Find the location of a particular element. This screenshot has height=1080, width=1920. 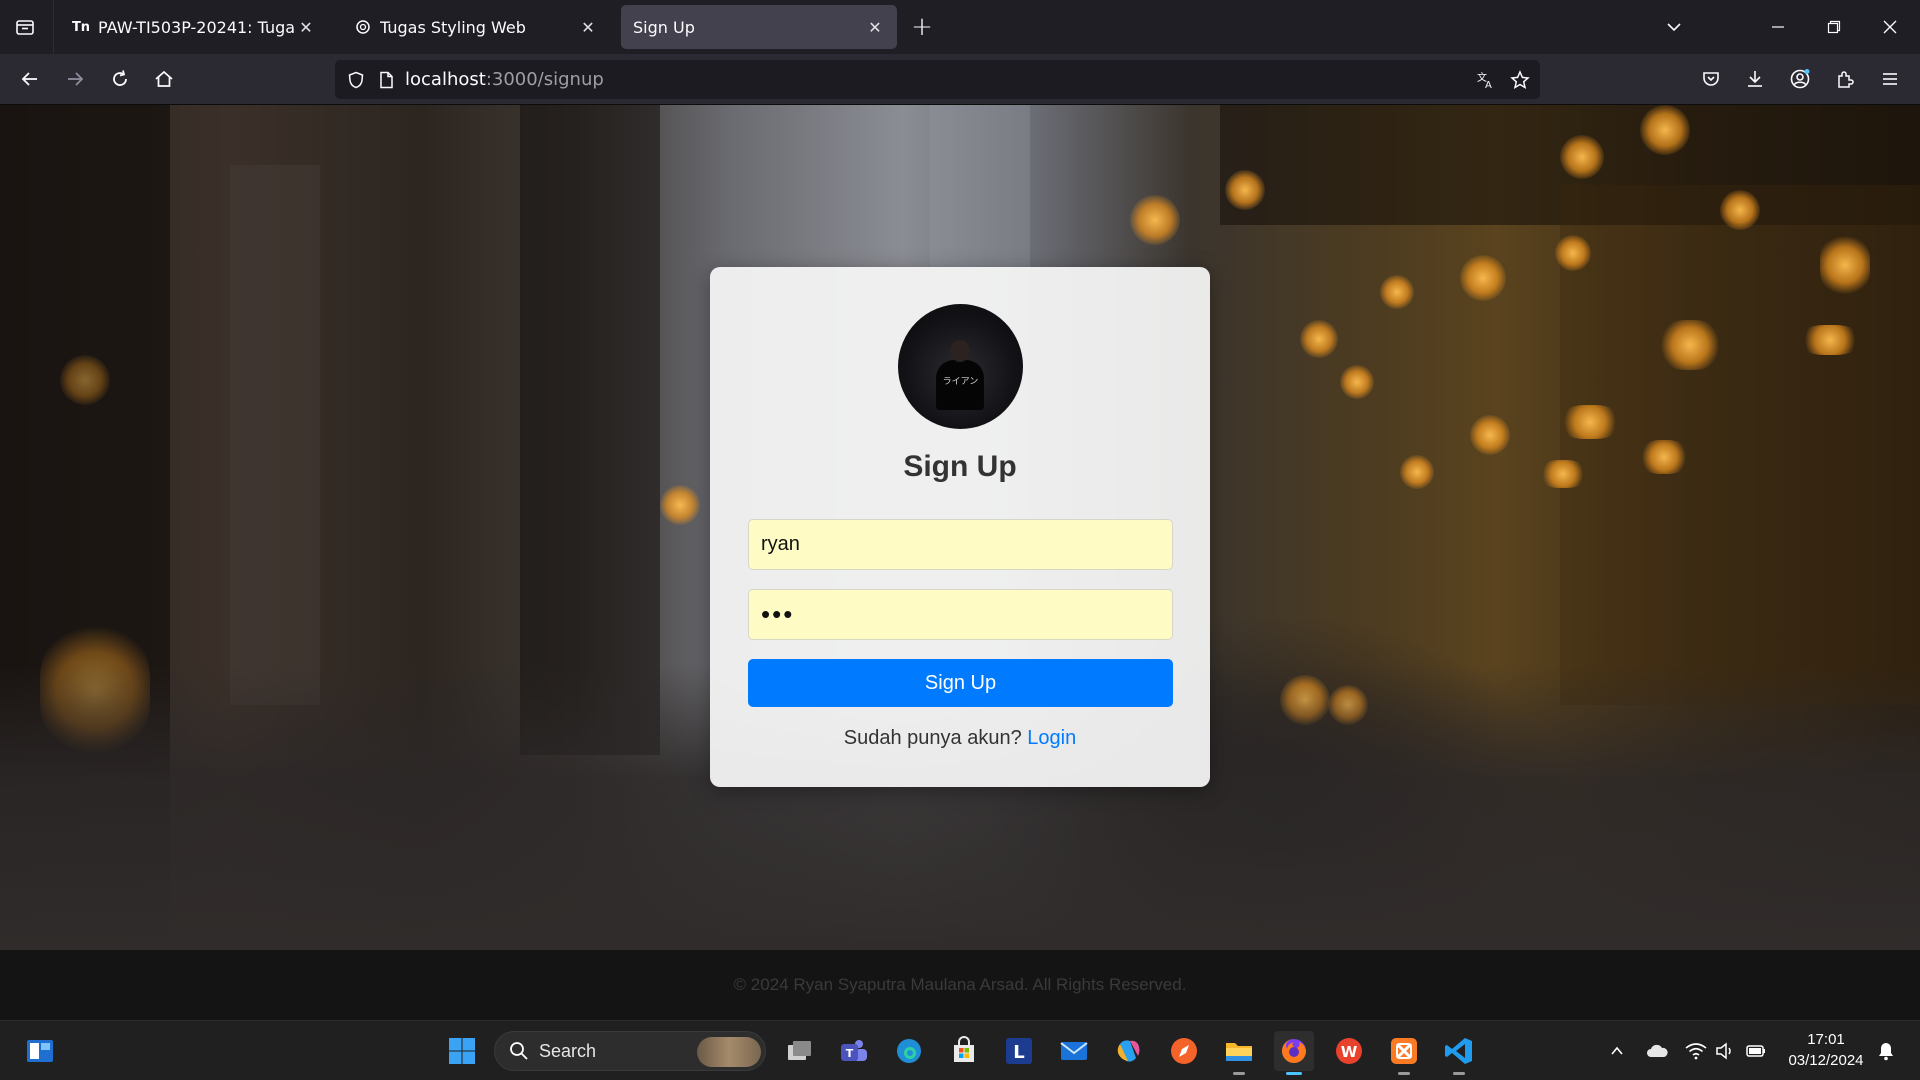

tab-moodle: Tn PAW-TI503P-20241: Tugas Styling ✕ is located at coordinates (194, 27).